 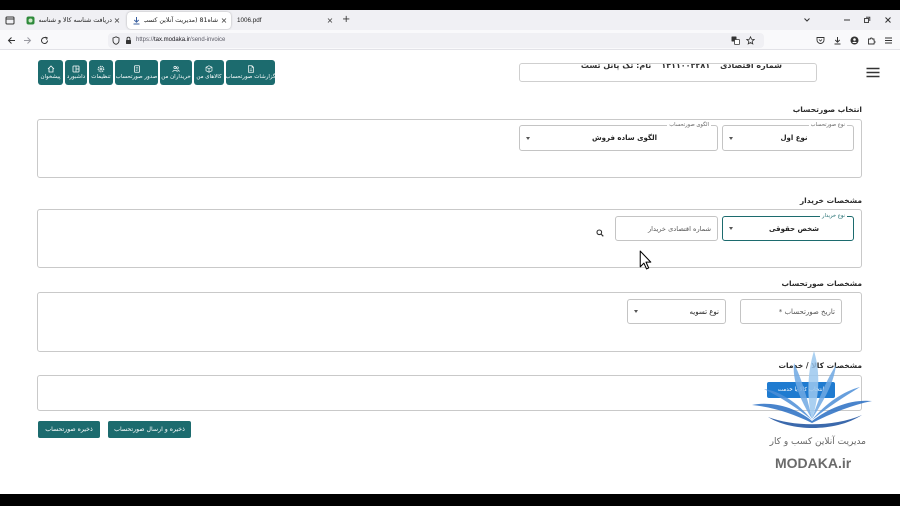 I want to click on invoice-icon, so click(x=136, y=69).